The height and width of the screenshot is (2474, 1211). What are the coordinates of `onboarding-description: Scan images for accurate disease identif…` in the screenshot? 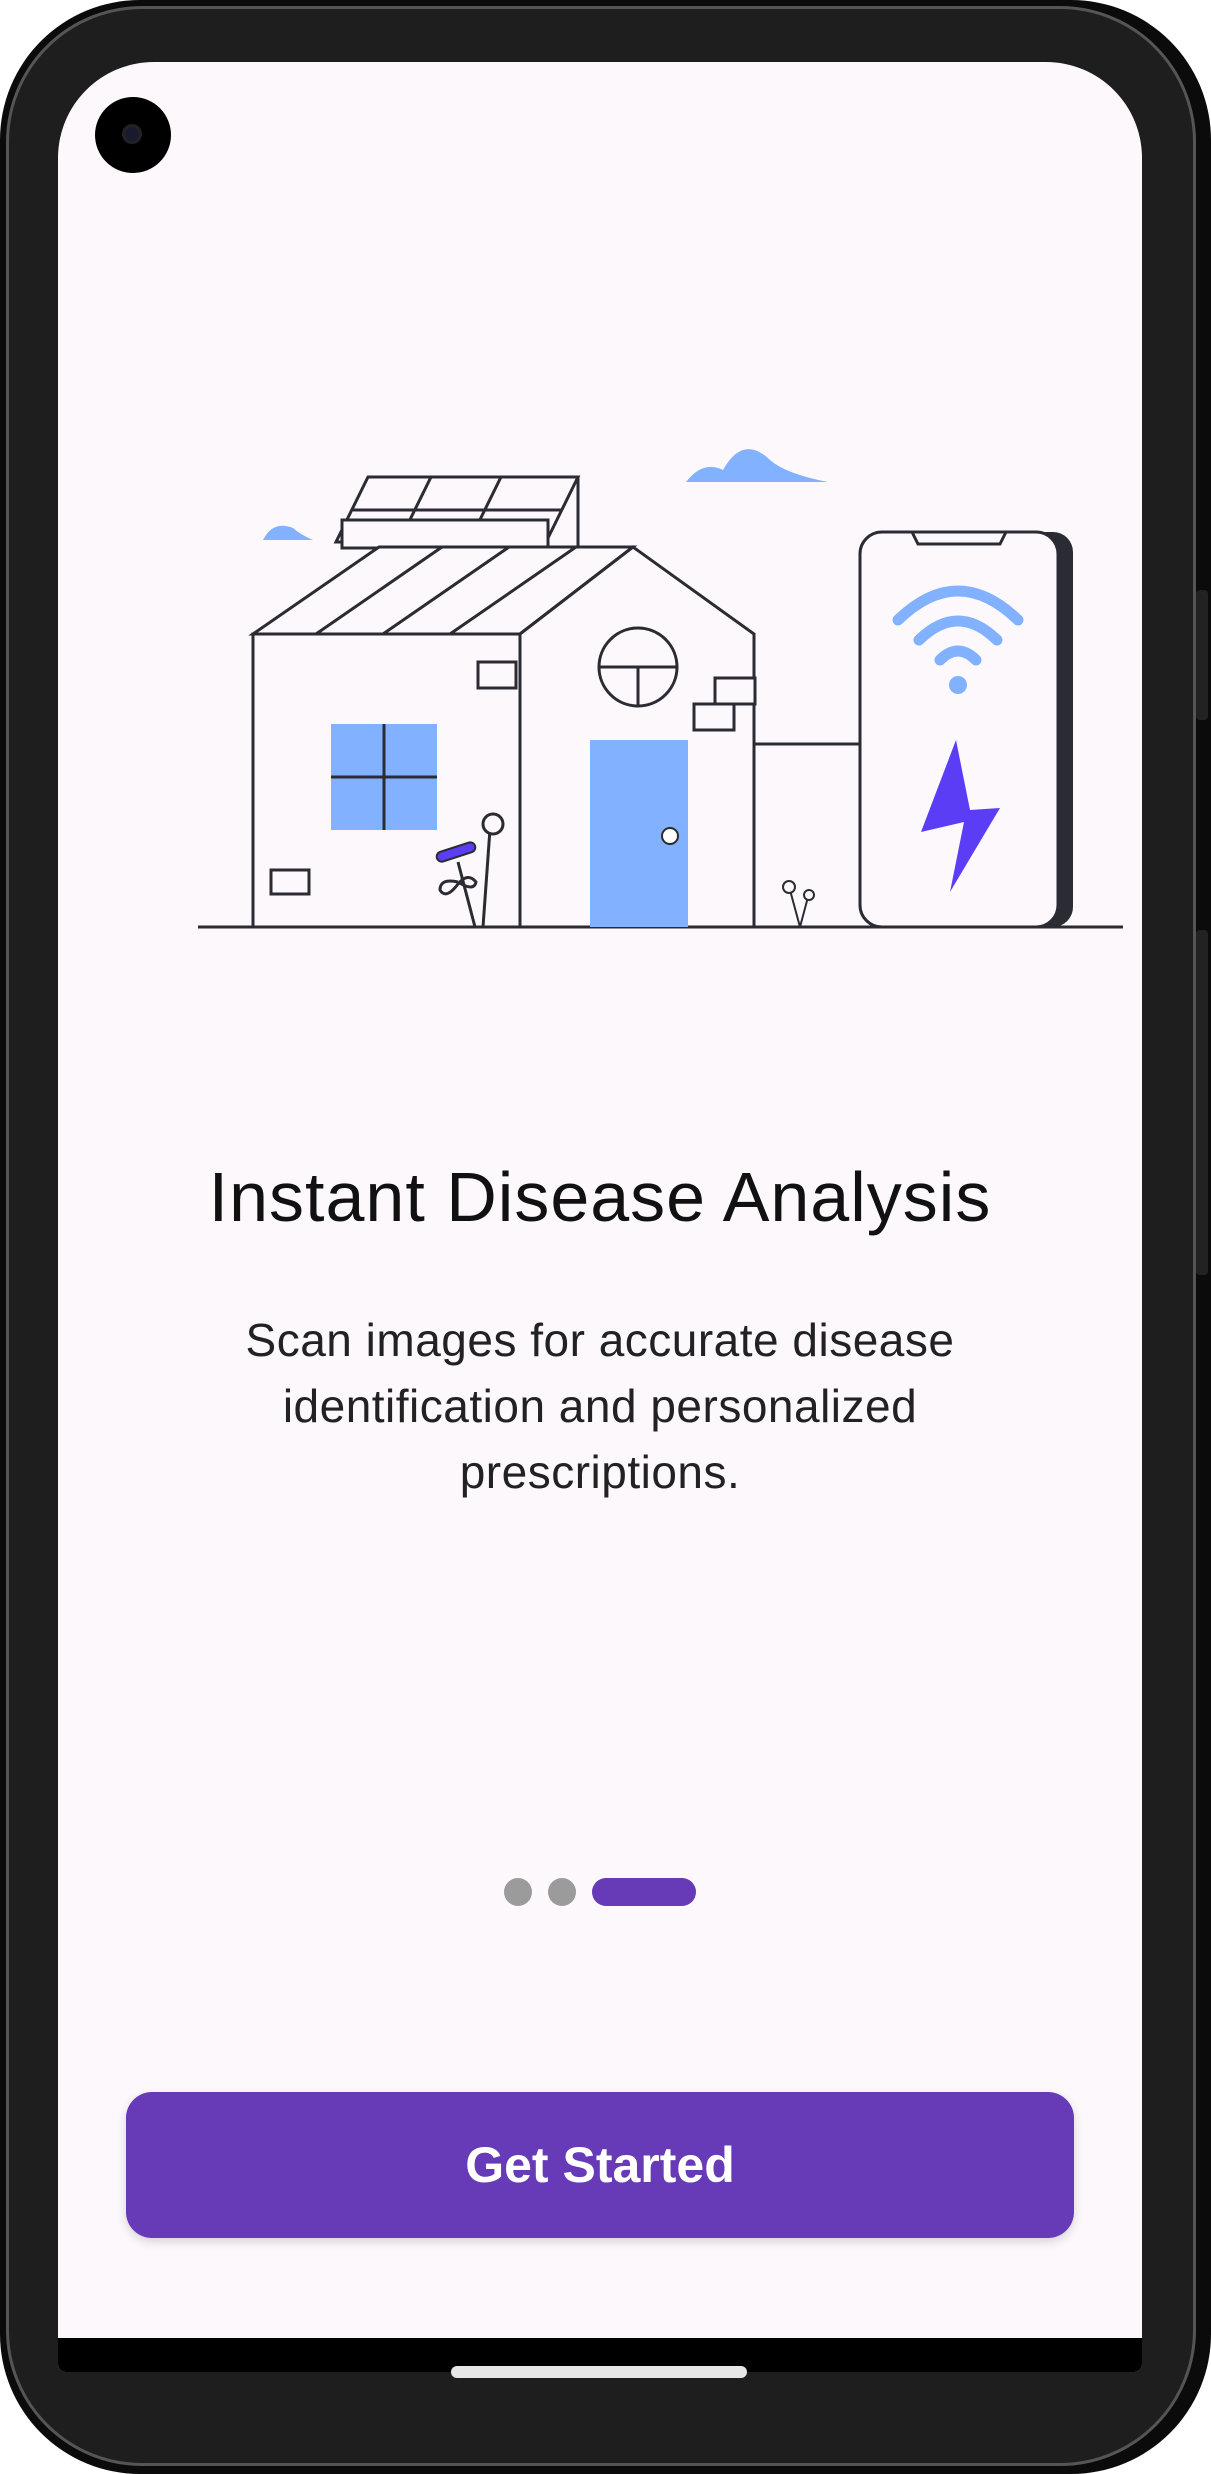 It's located at (600, 1406).